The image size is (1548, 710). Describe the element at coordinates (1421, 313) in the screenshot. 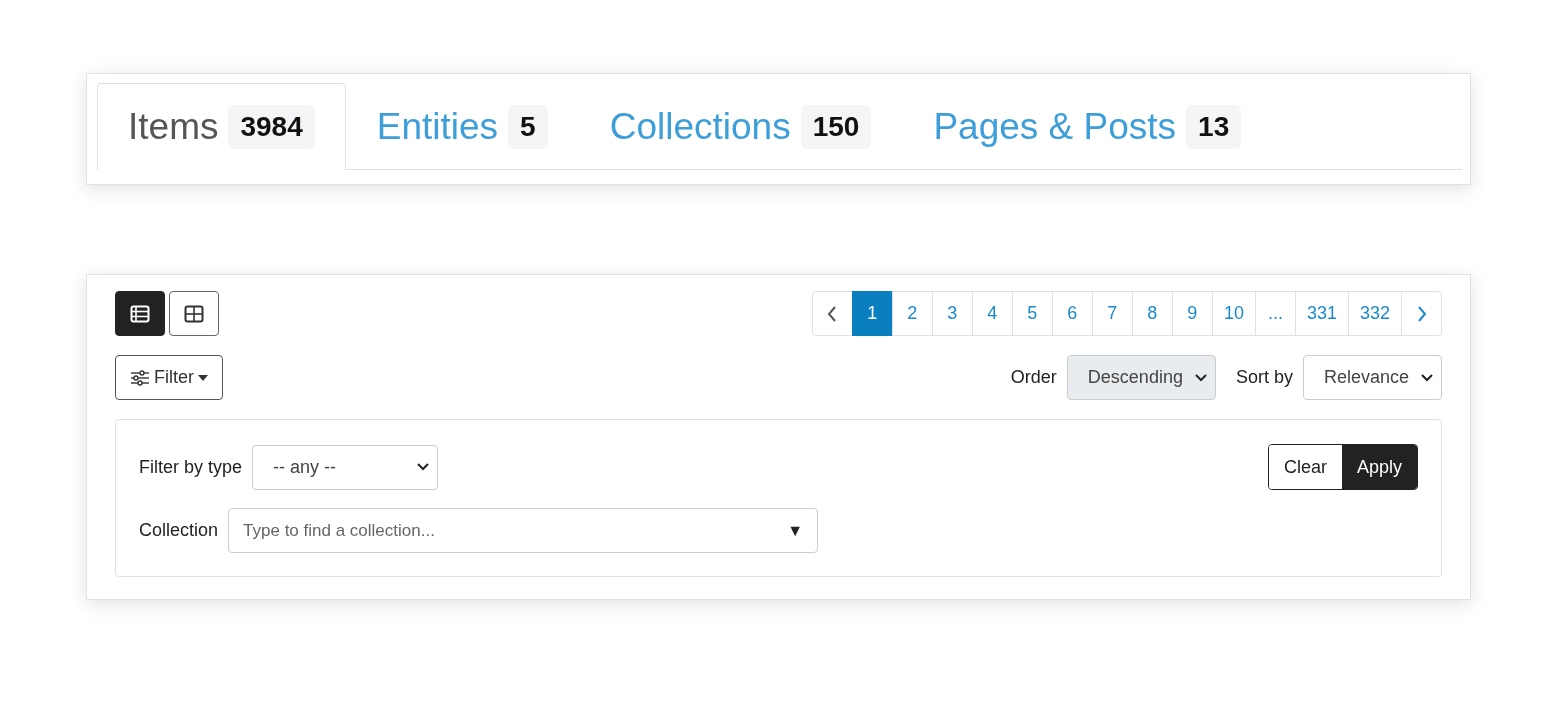

I see `chevron-right-icon` at that location.